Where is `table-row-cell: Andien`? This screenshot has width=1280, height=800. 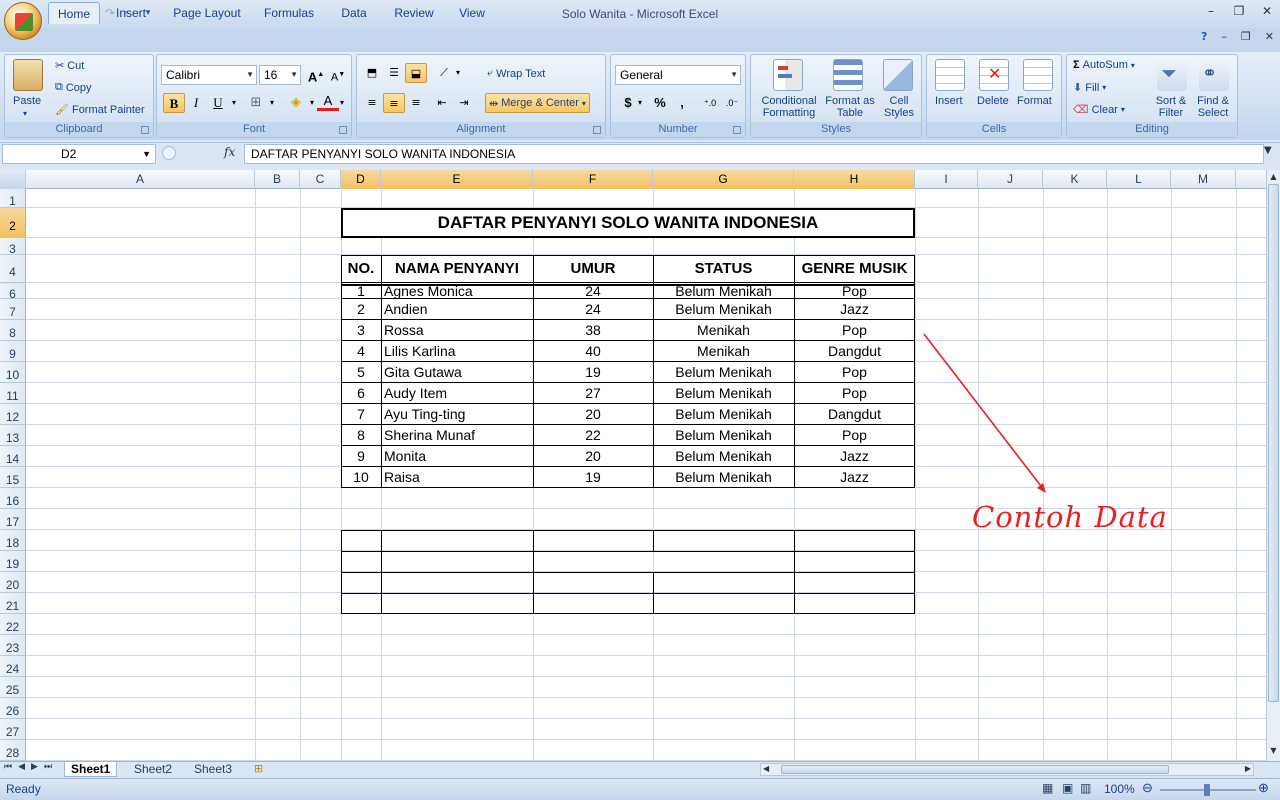 table-row-cell: Andien is located at coordinates (457, 309).